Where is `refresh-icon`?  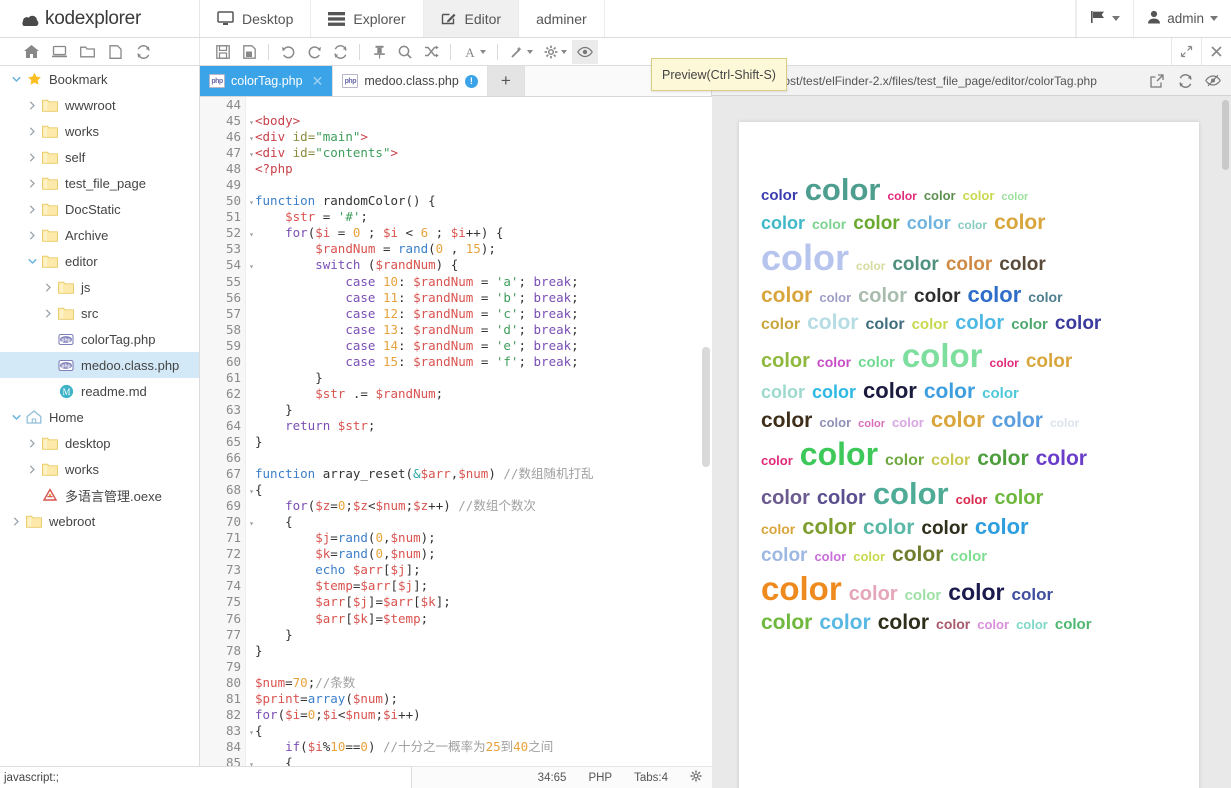 refresh-icon is located at coordinates (143, 52).